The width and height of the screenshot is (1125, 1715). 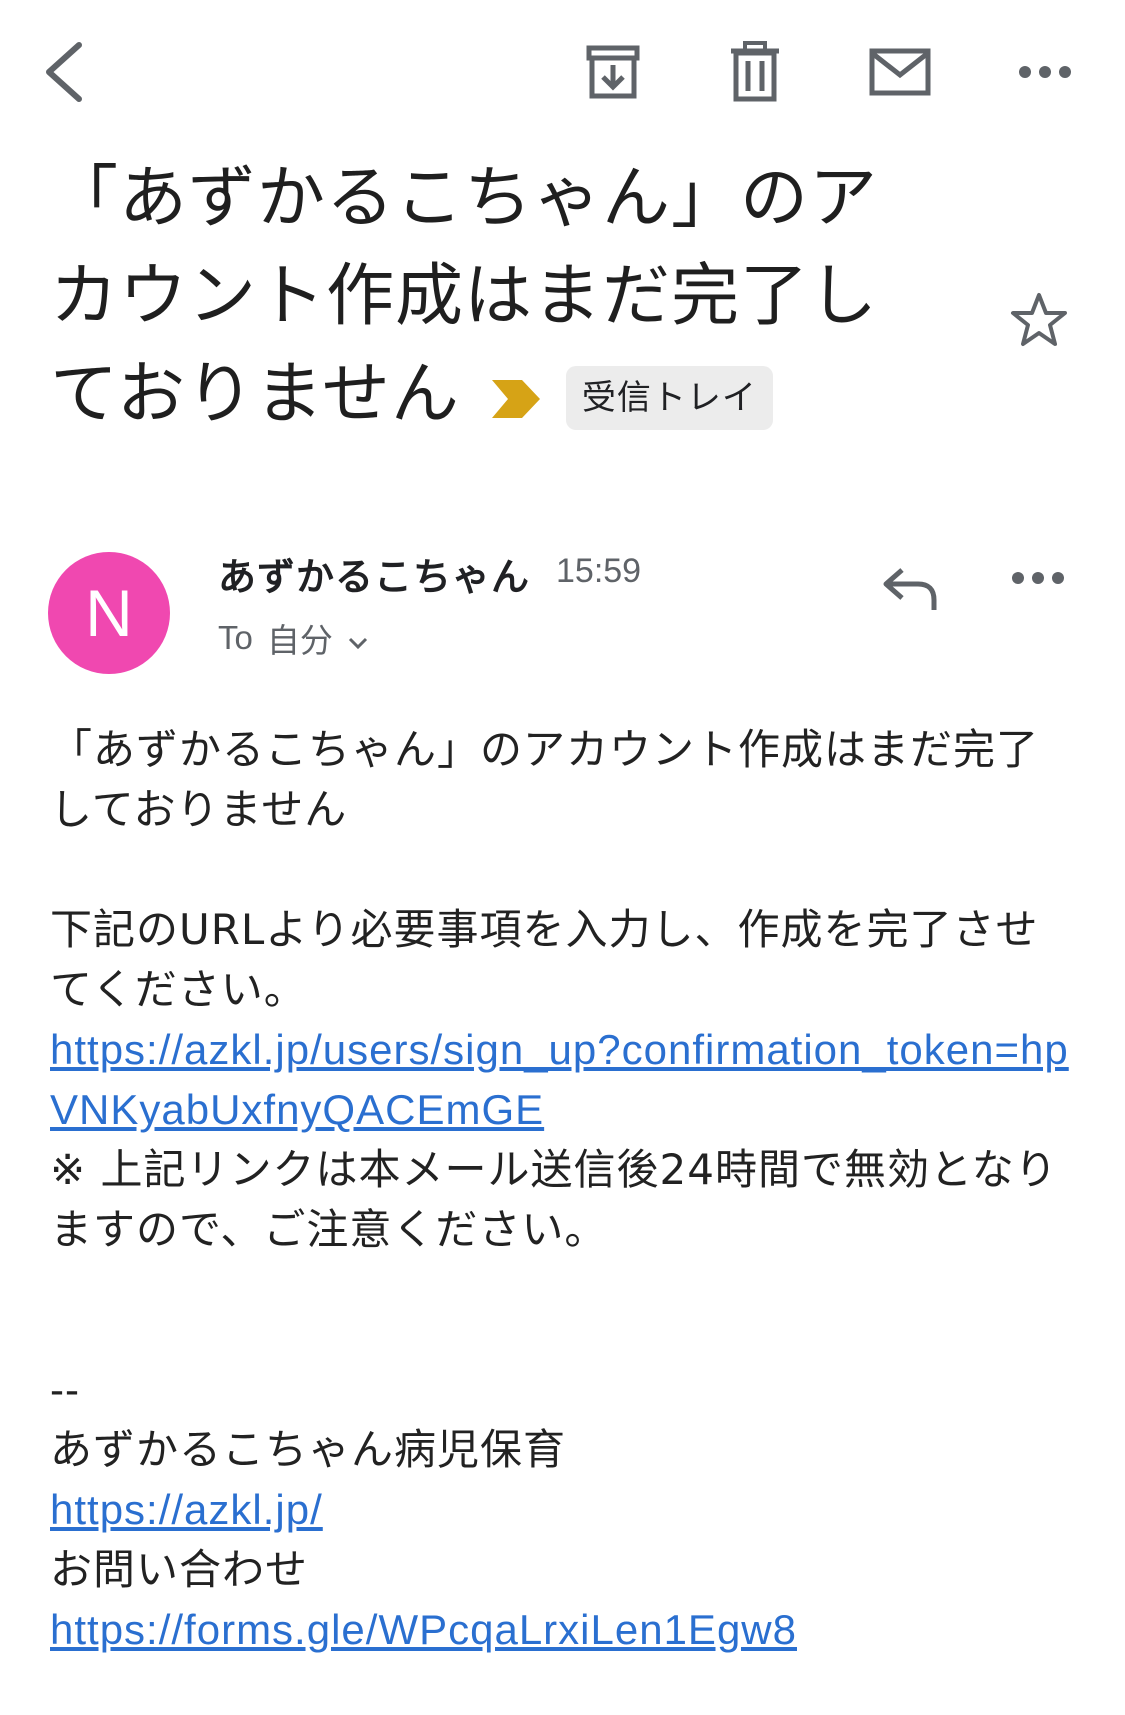 I want to click on chevron-down-icon, so click(x=358, y=638).